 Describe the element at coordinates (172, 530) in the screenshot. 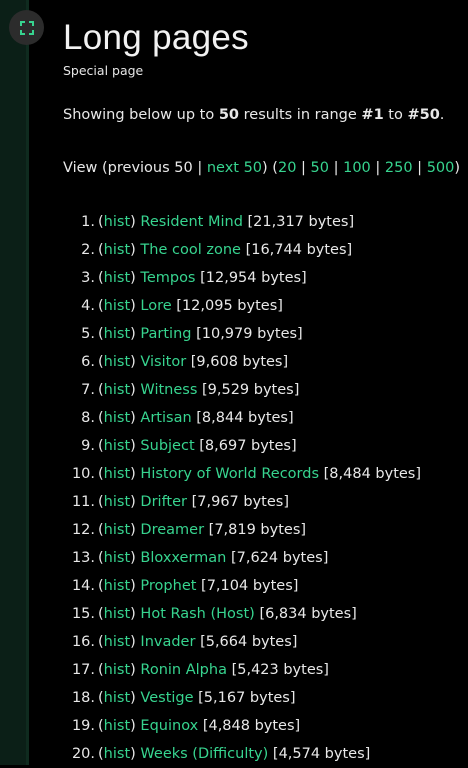

I see `page-link: Dreamer` at that location.